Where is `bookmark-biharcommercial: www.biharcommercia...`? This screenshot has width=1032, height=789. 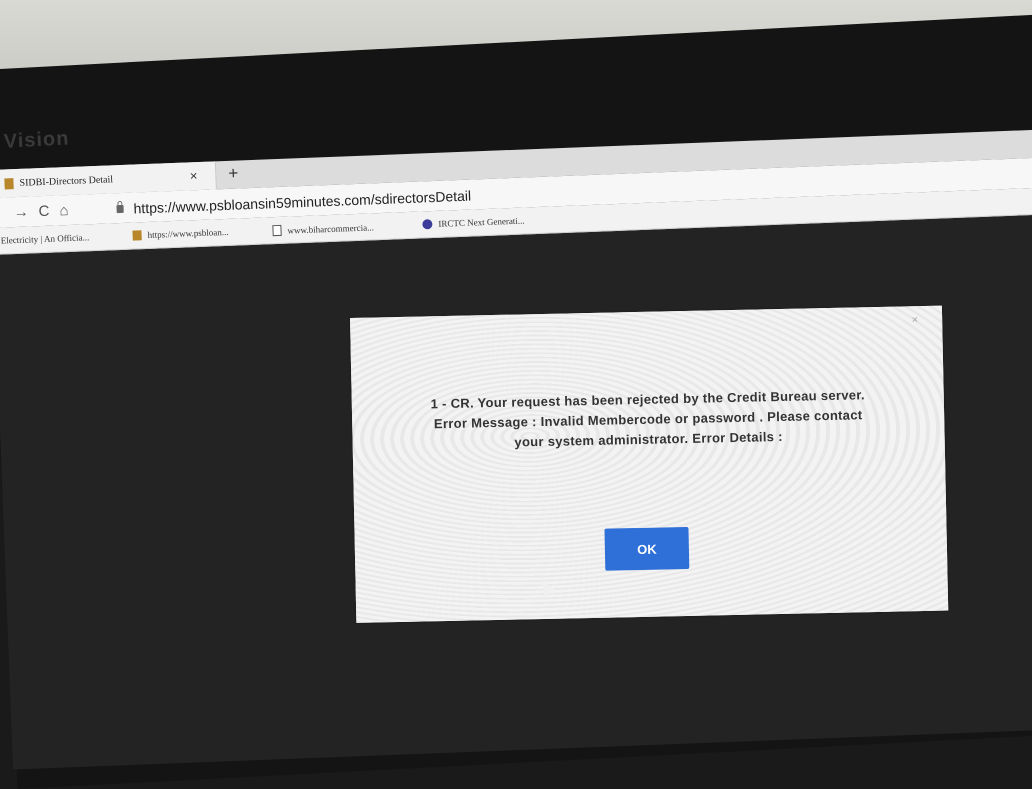 bookmark-biharcommercial: www.biharcommercia... is located at coordinates (323, 229).